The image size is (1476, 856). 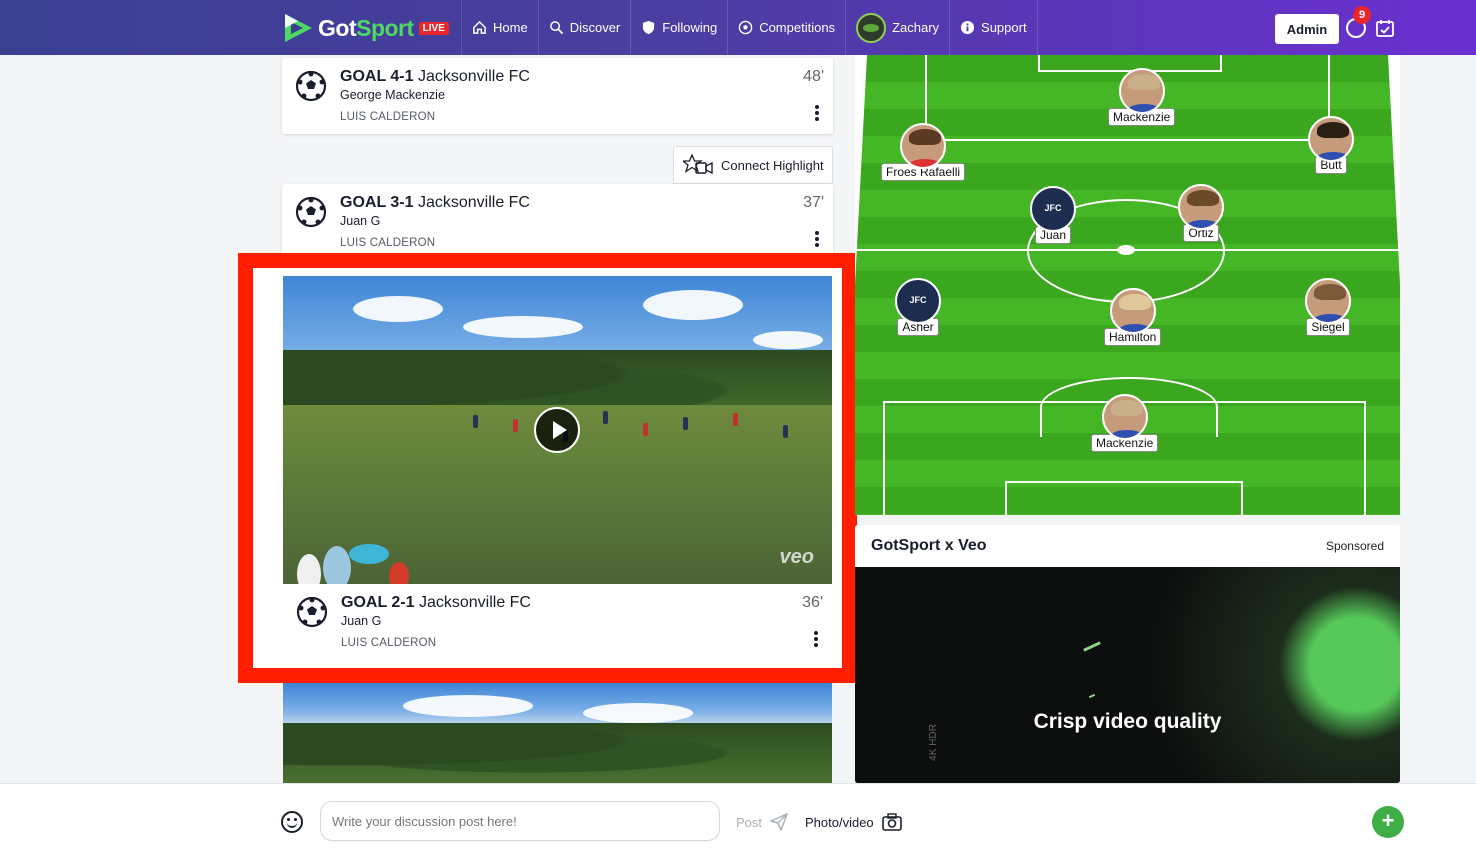 What do you see at coordinates (520, 821) in the screenshot?
I see `discussion-input` at bounding box center [520, 821].